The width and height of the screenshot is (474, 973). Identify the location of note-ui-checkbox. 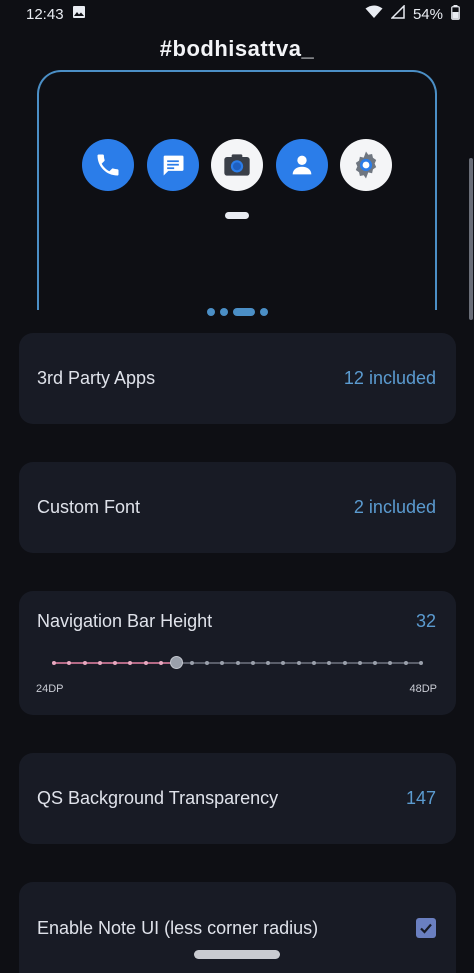
(426, 928).